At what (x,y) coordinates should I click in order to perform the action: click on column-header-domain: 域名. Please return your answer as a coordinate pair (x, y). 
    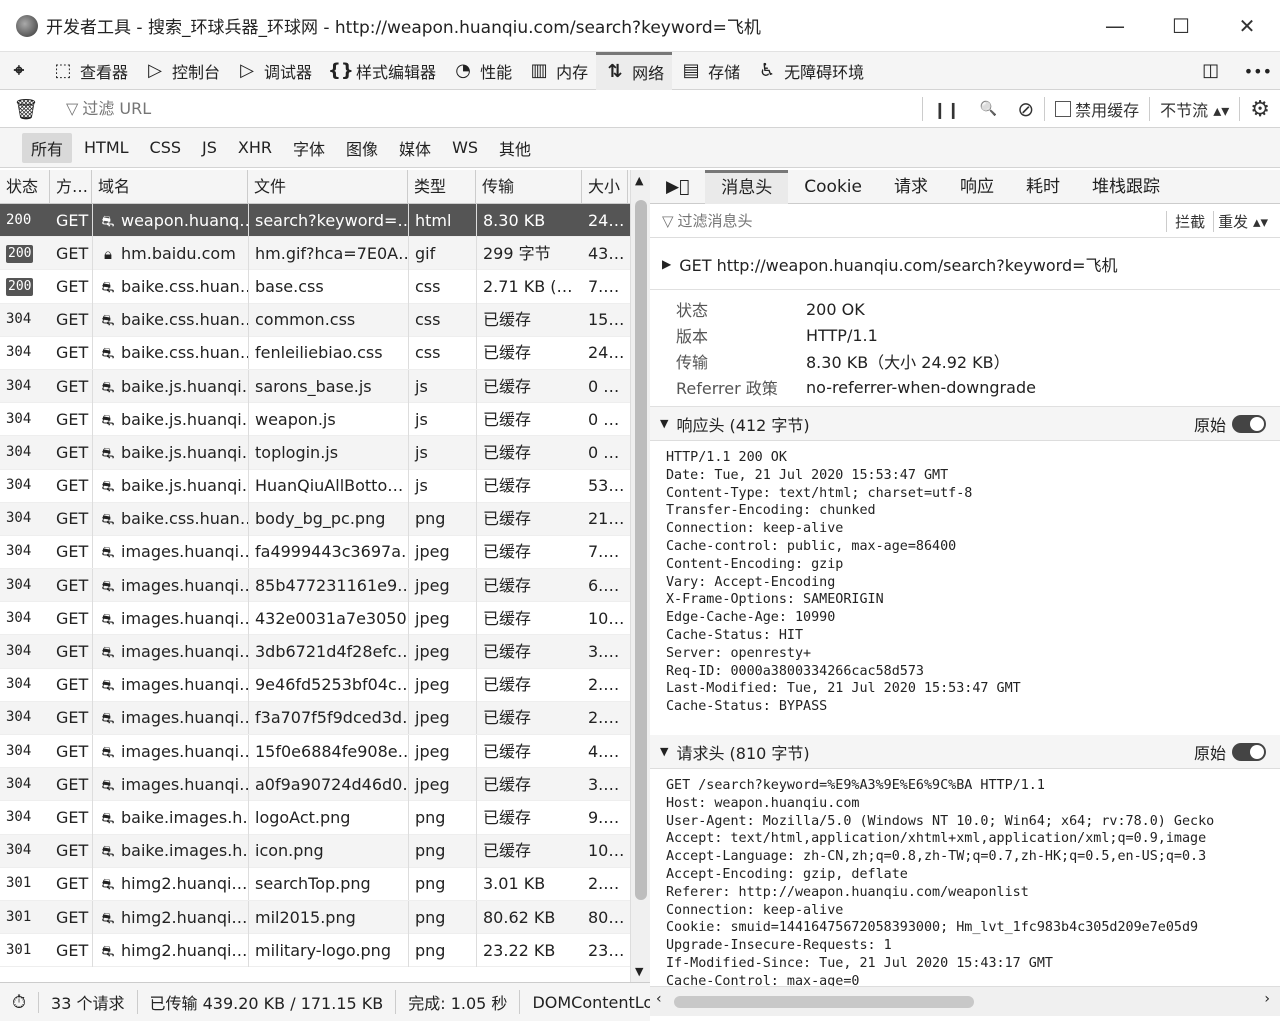
    Looking at the image, I should click on (170, 186).